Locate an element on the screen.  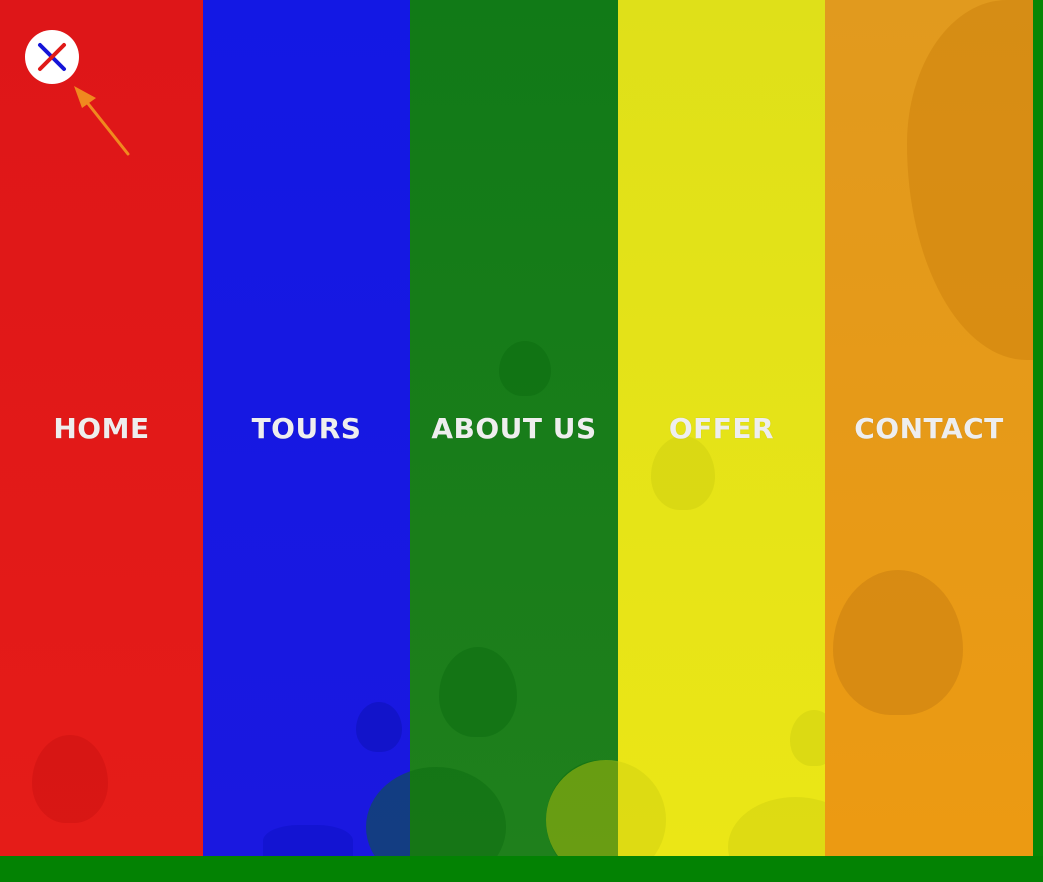
close-menu-button is located at coordinates (52, 57).